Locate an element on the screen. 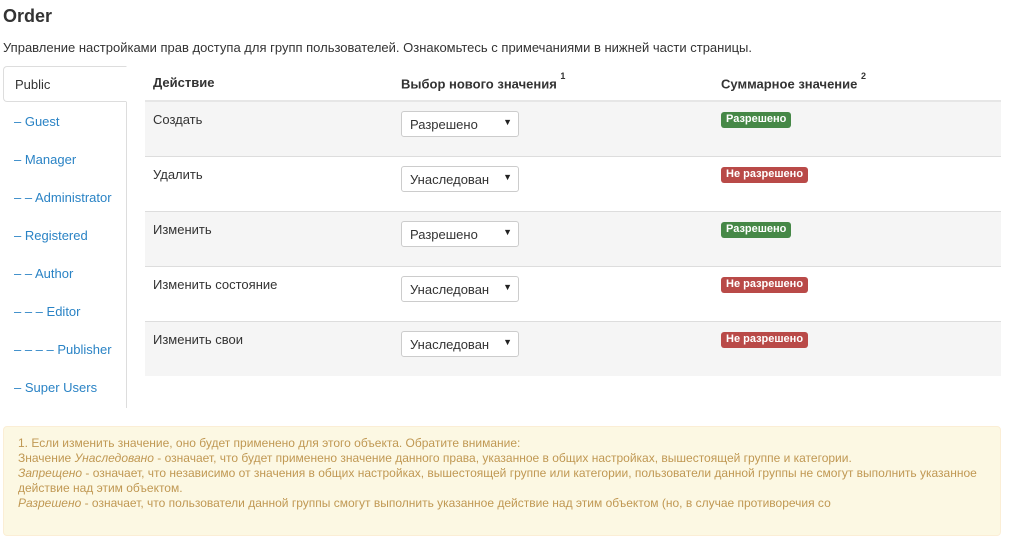 The image size is (1010, 536). tab-publisher: – – – – Publisher is located at coordinates (64, 350).